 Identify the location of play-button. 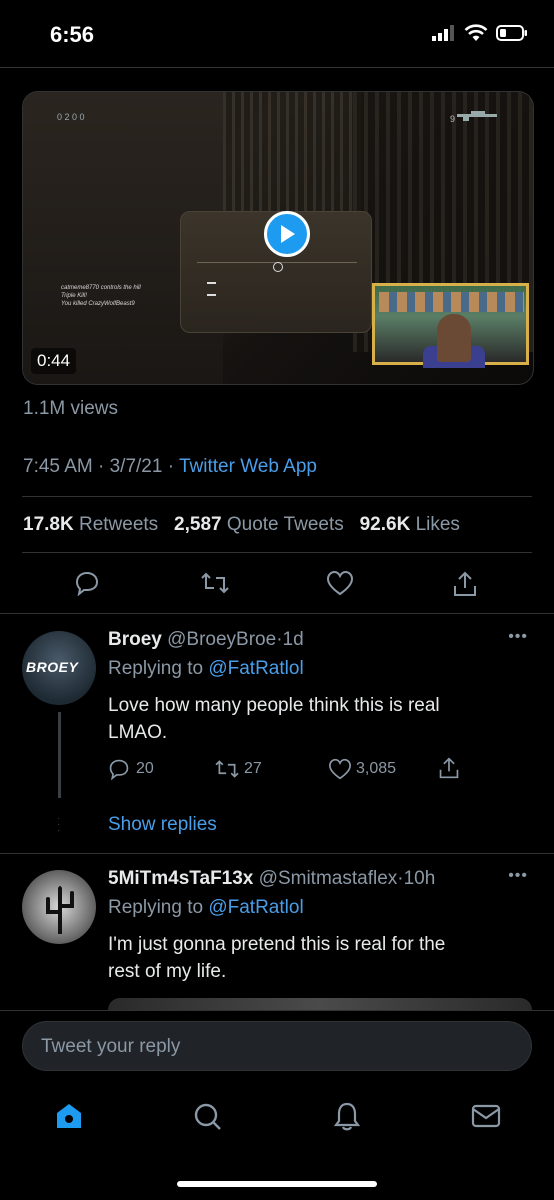
(287, 234).